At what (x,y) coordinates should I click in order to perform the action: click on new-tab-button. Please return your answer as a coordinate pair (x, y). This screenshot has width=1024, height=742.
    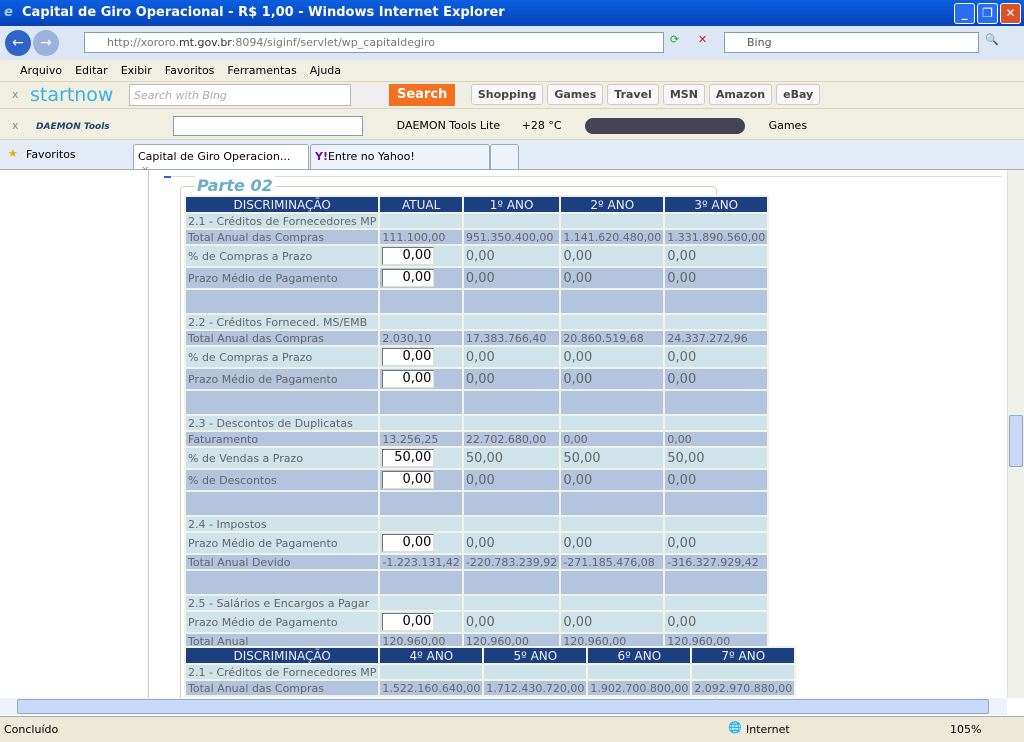
    Looking at the image, I should click on (504, 157).